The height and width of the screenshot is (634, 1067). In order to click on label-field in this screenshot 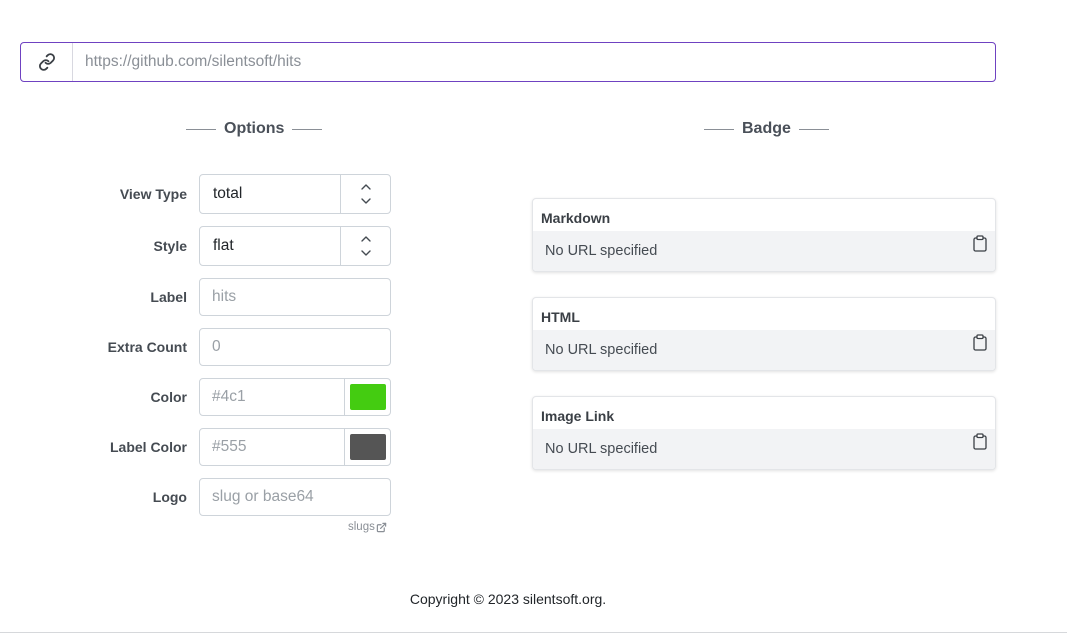, I will do `click(295, 297)`.